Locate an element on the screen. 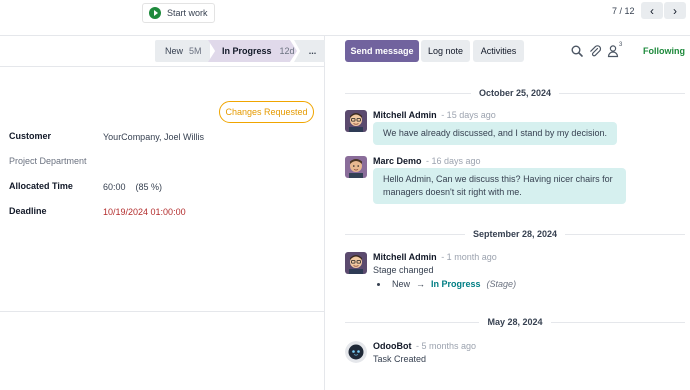 The width and height of the screenshot is (690, 390). search-icon is located at coordinates (577, 51).